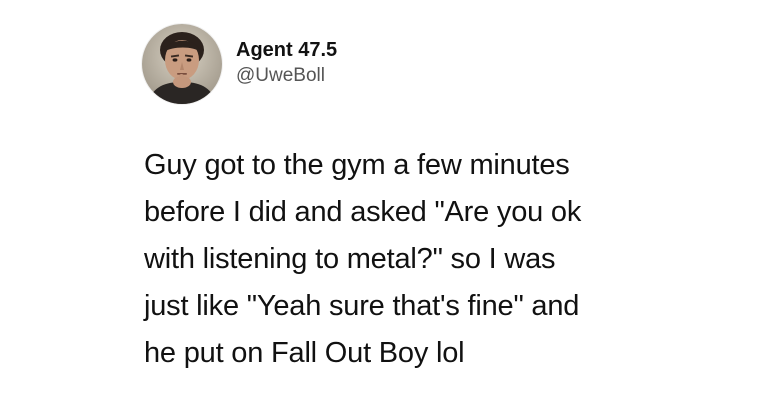  I want to click on tweet-text-line: before I did and asked "Are you ok, so click(363, 212).